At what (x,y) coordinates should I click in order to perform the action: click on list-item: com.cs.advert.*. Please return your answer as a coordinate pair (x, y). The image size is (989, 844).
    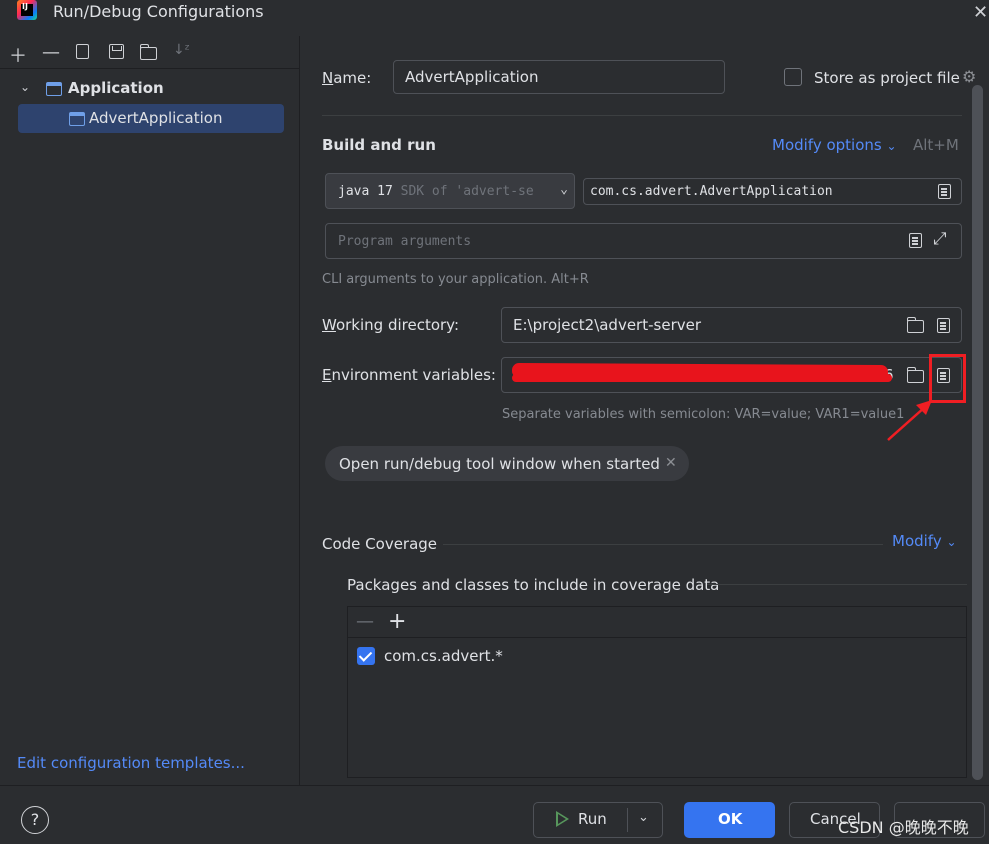
    Looking at the image, I should click on (443, 656).